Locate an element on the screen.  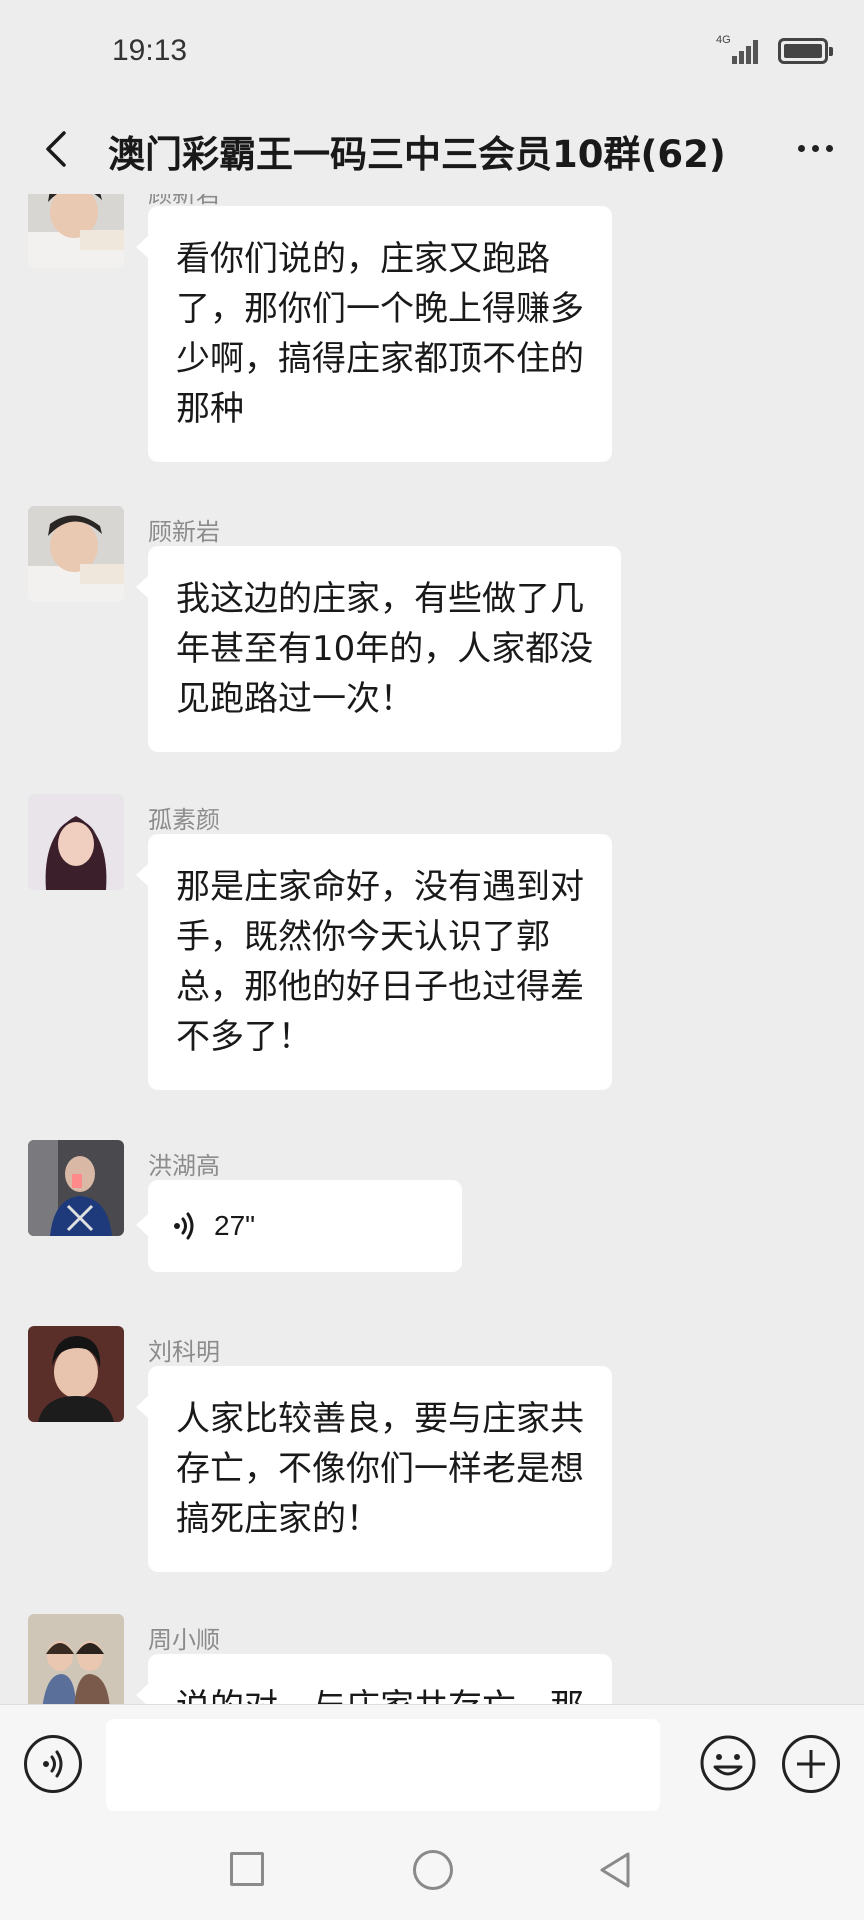
emoji-button is located at coordinates (728, 1763).